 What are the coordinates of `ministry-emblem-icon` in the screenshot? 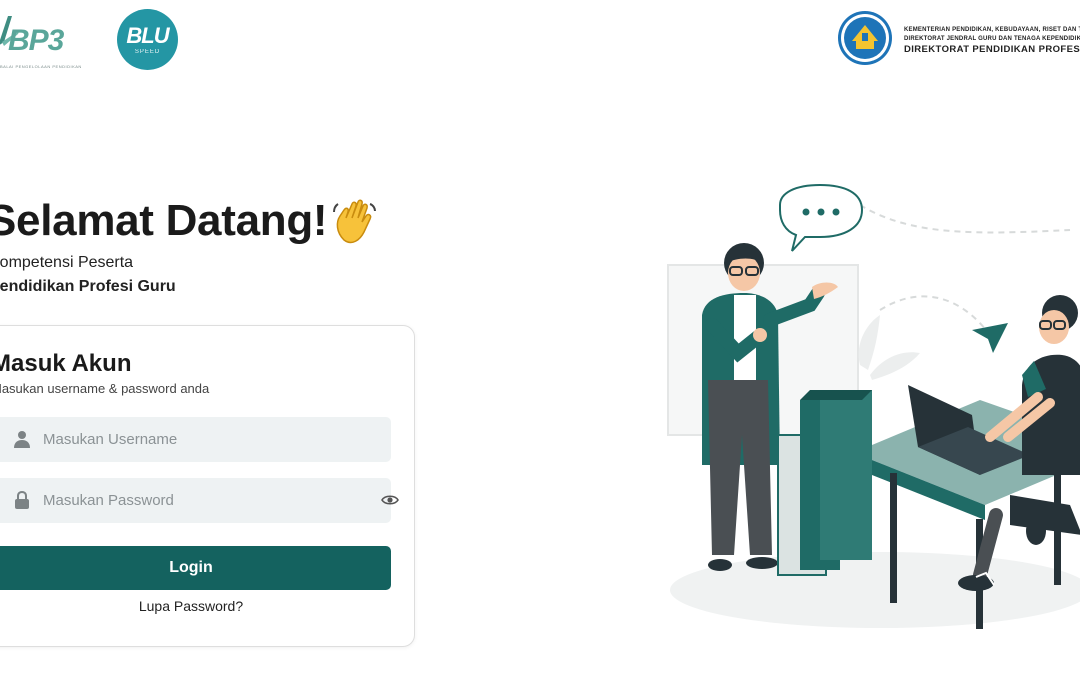 It's located at (865, 38).